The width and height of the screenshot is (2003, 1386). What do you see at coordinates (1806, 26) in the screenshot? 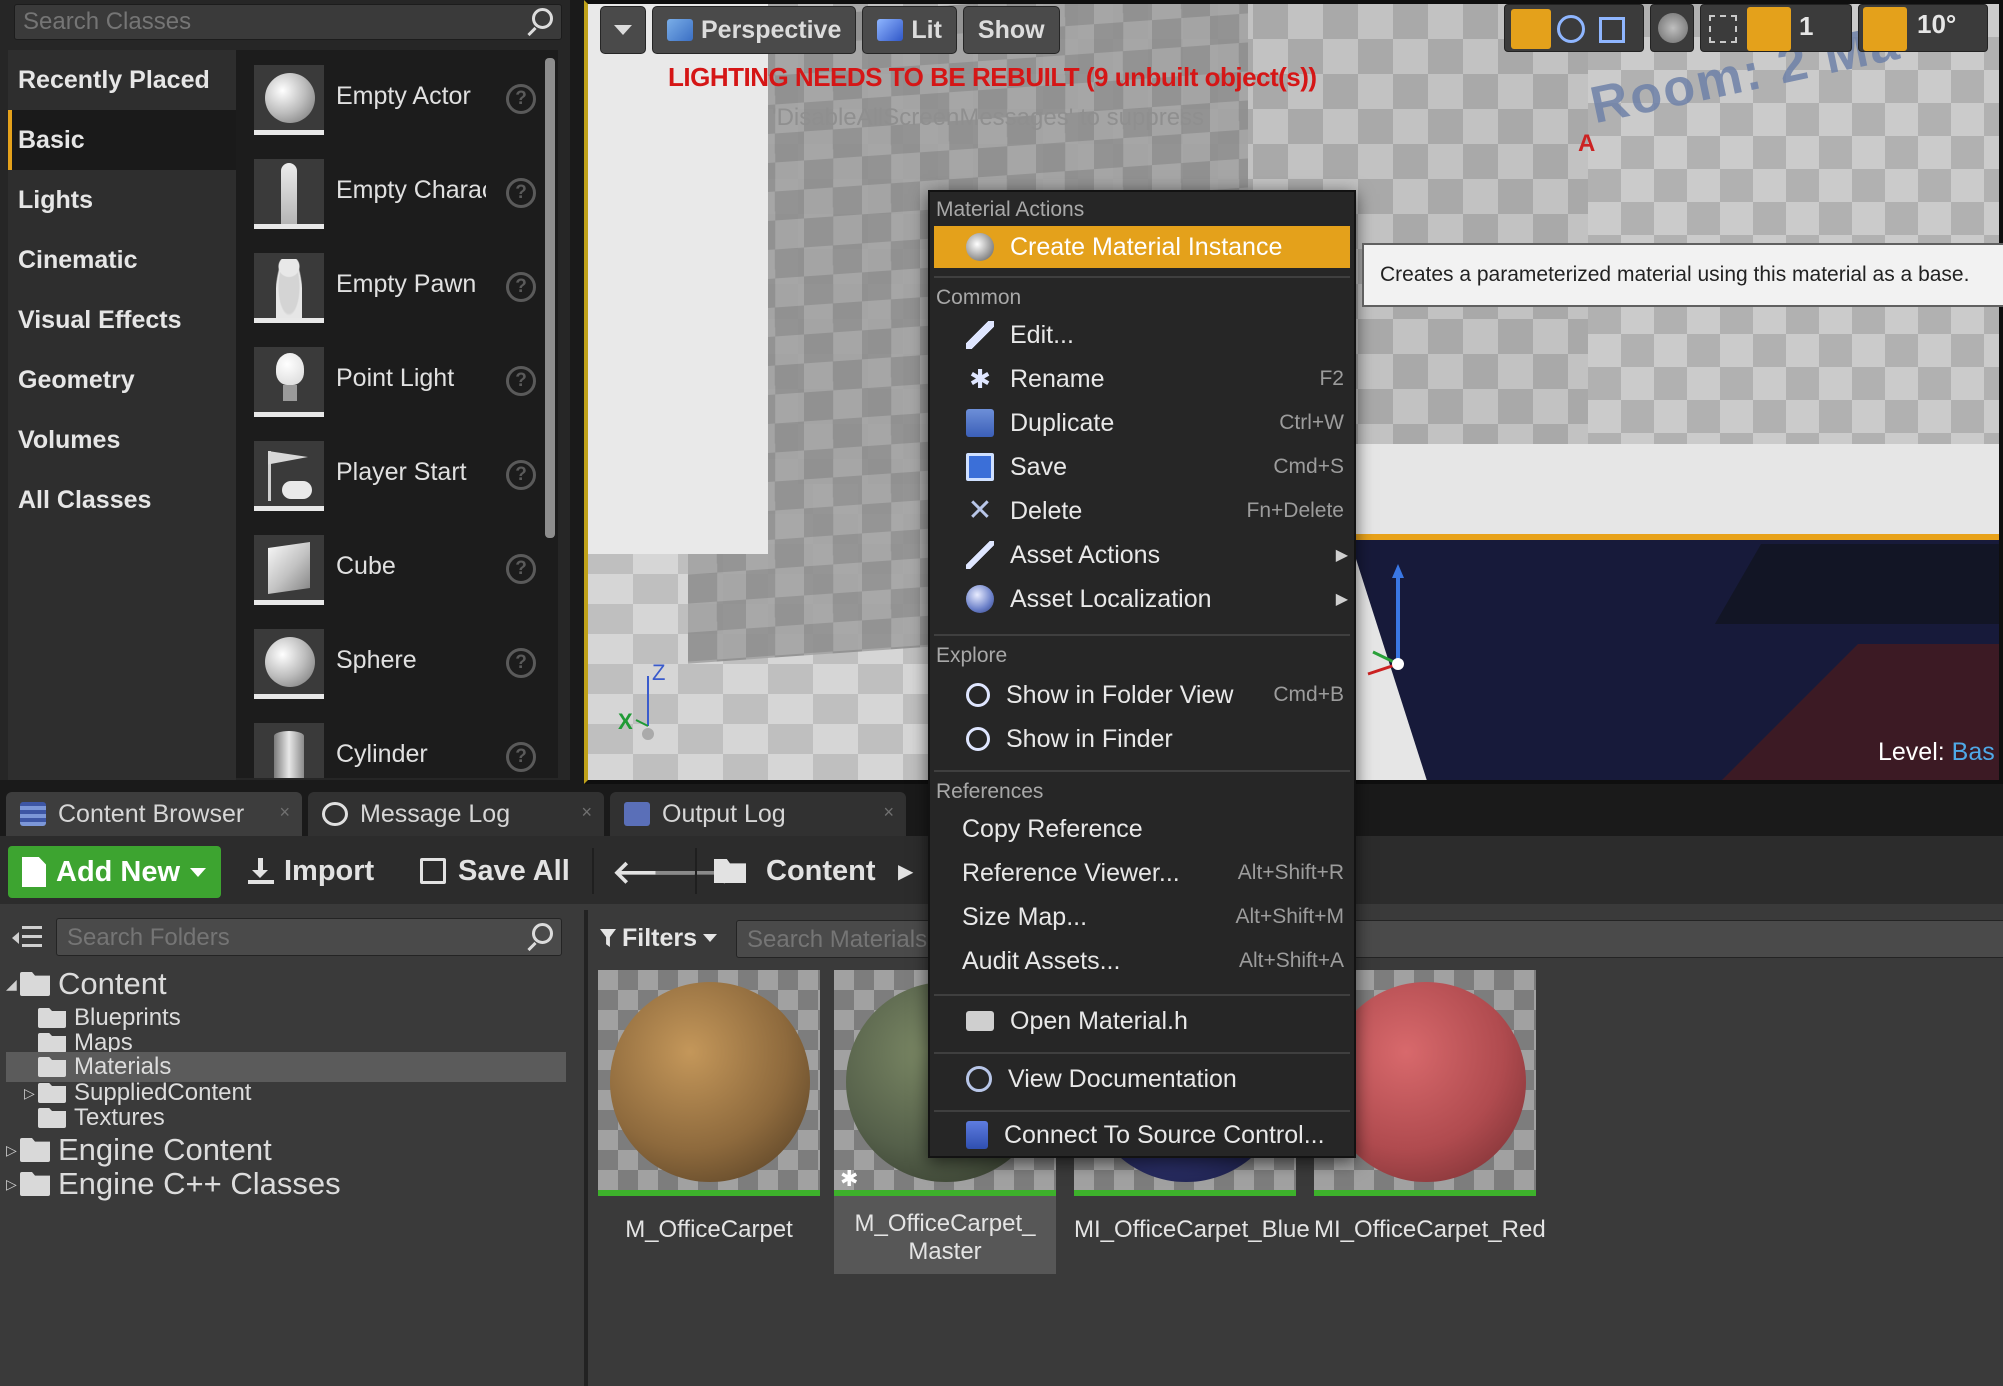
I see `grid-snap-value: 1` at bounding box center [1806, 26].